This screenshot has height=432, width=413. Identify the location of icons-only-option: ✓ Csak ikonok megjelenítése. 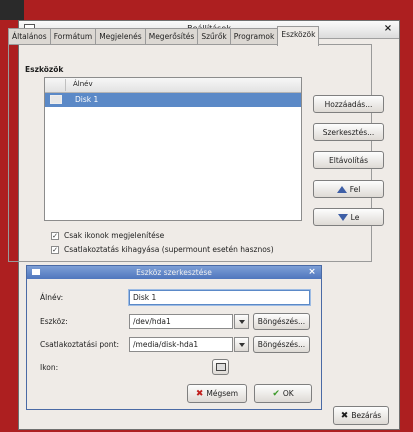
(107, 235).